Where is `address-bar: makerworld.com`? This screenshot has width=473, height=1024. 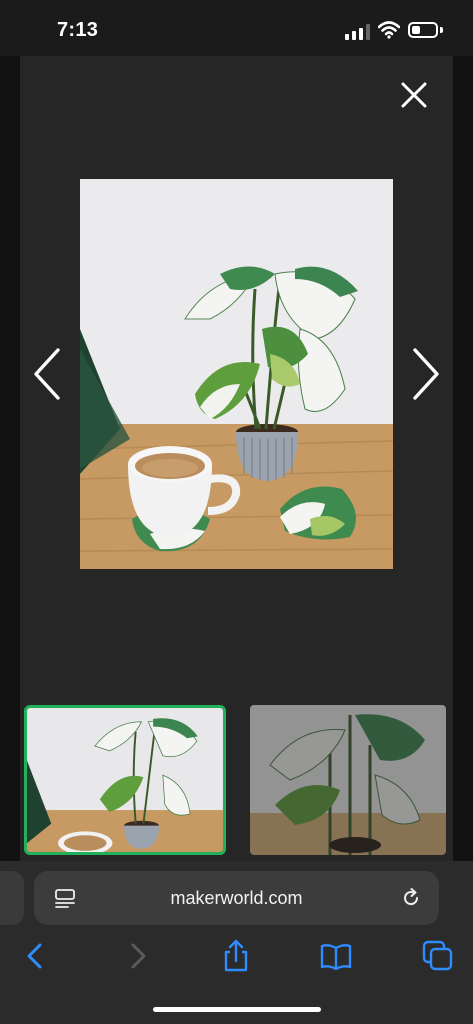 address-bar: makerworld.com is located at coordinates (236, 898).